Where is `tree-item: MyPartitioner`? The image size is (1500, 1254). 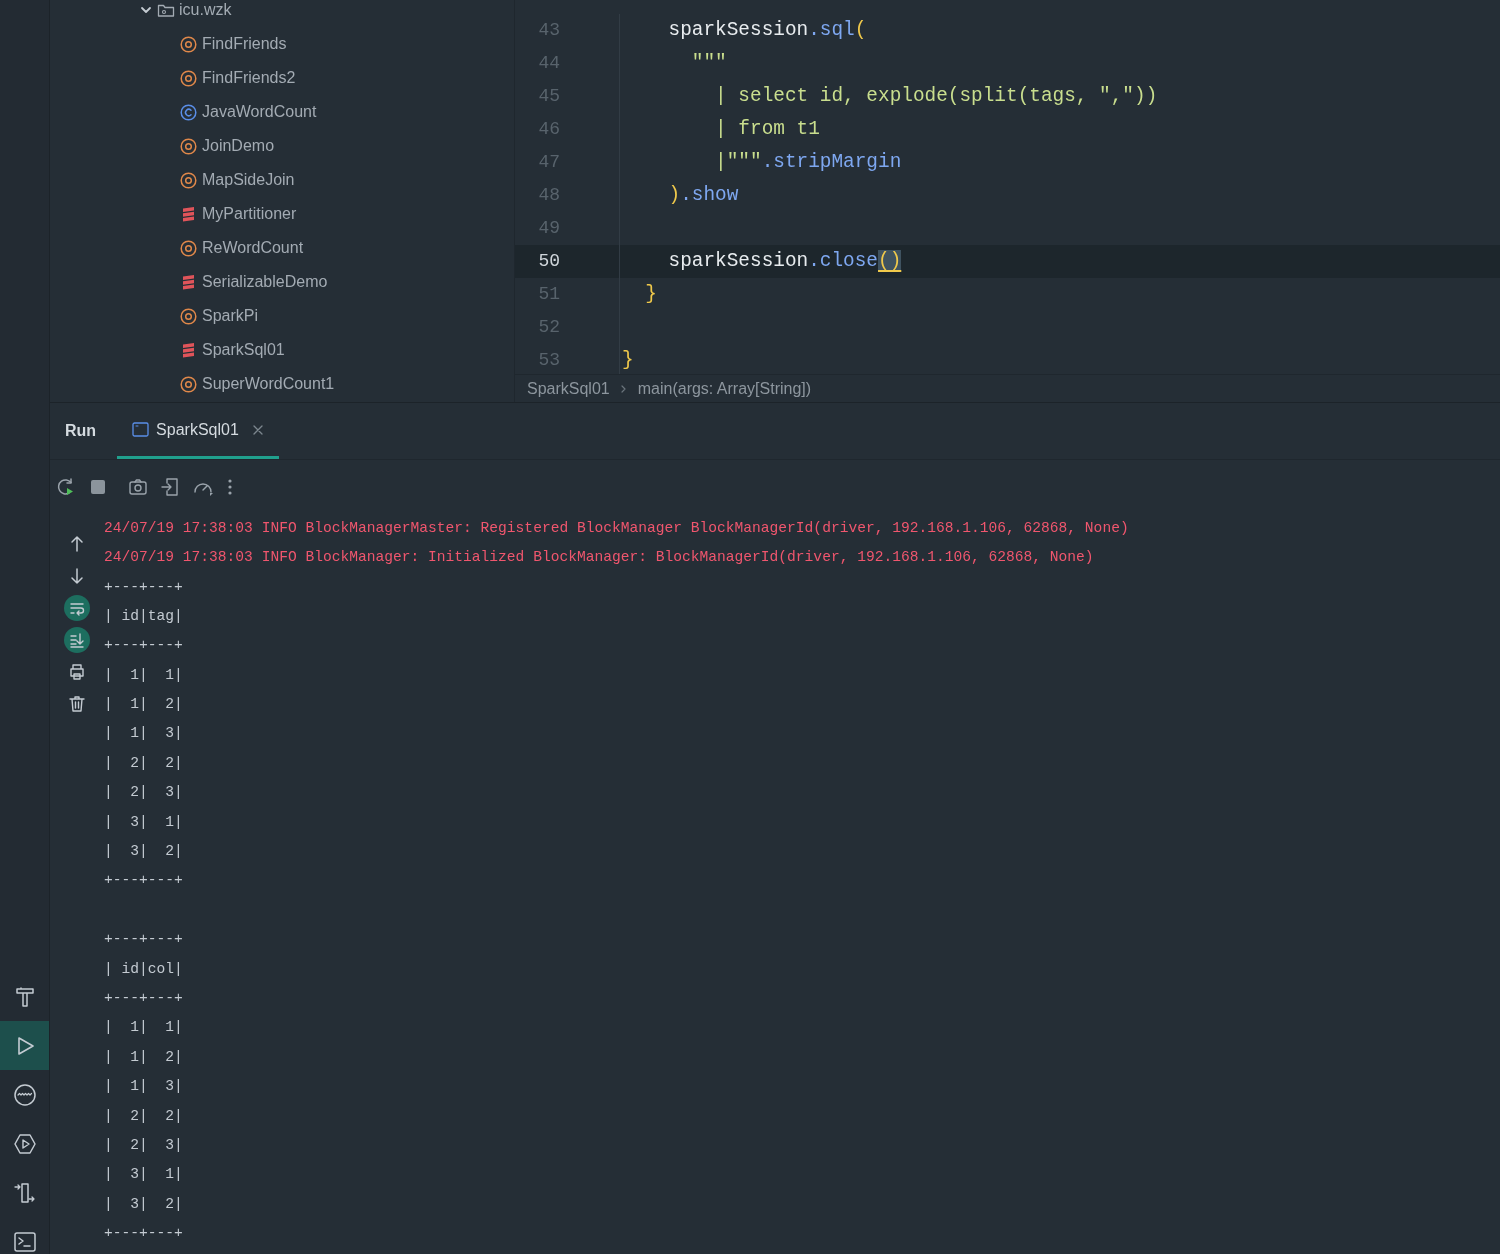 tree-item: MyPartitioner is located at coordinates (282, 214).